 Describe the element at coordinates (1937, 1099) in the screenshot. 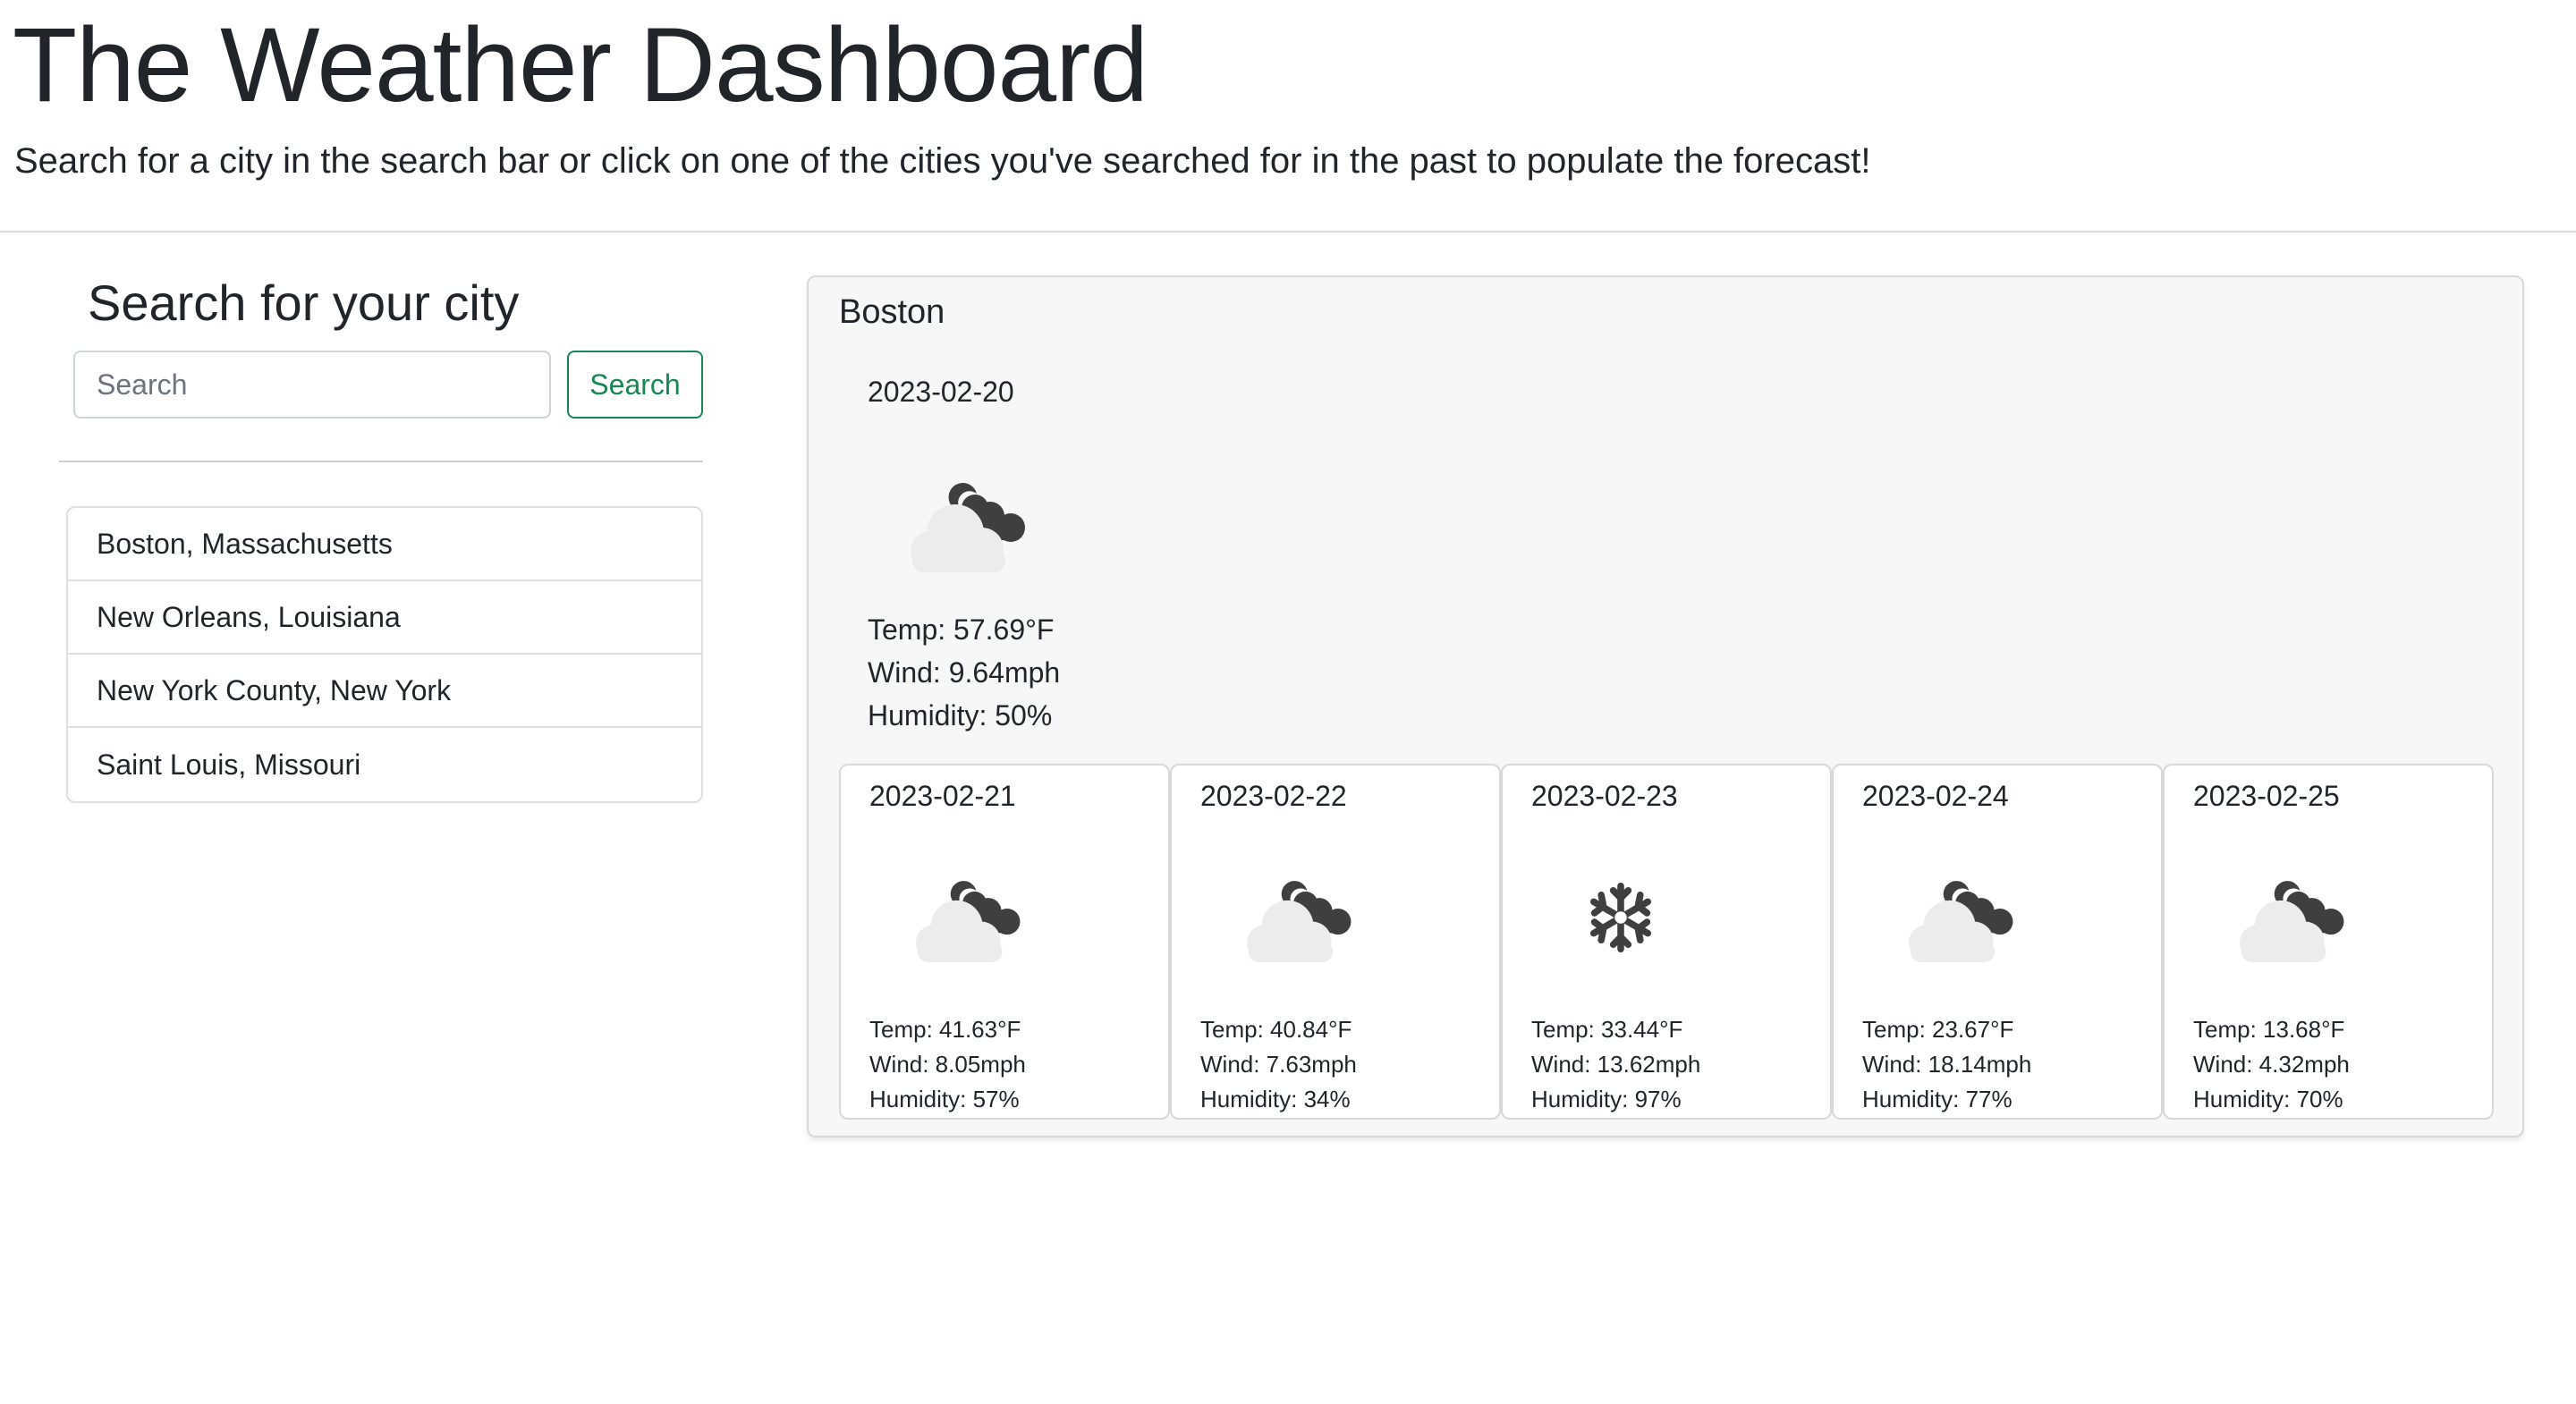

I see `forecast-humidity: Humidity: 77%` at that location.